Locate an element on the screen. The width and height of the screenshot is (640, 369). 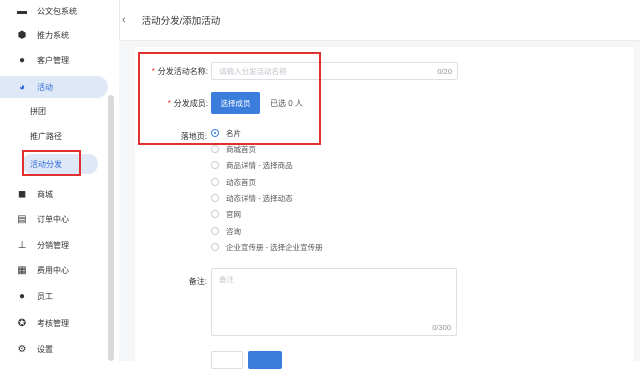
user-icon: ● is located at coordinates (22, 60).